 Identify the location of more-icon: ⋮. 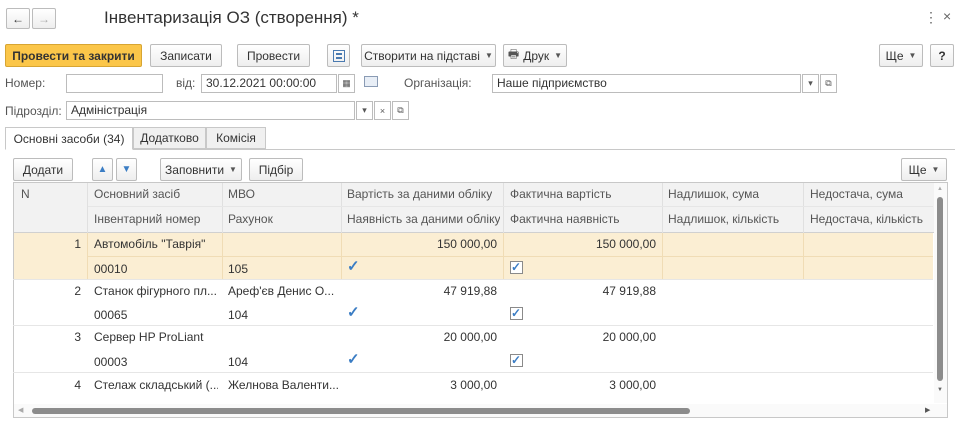
(931, 17).